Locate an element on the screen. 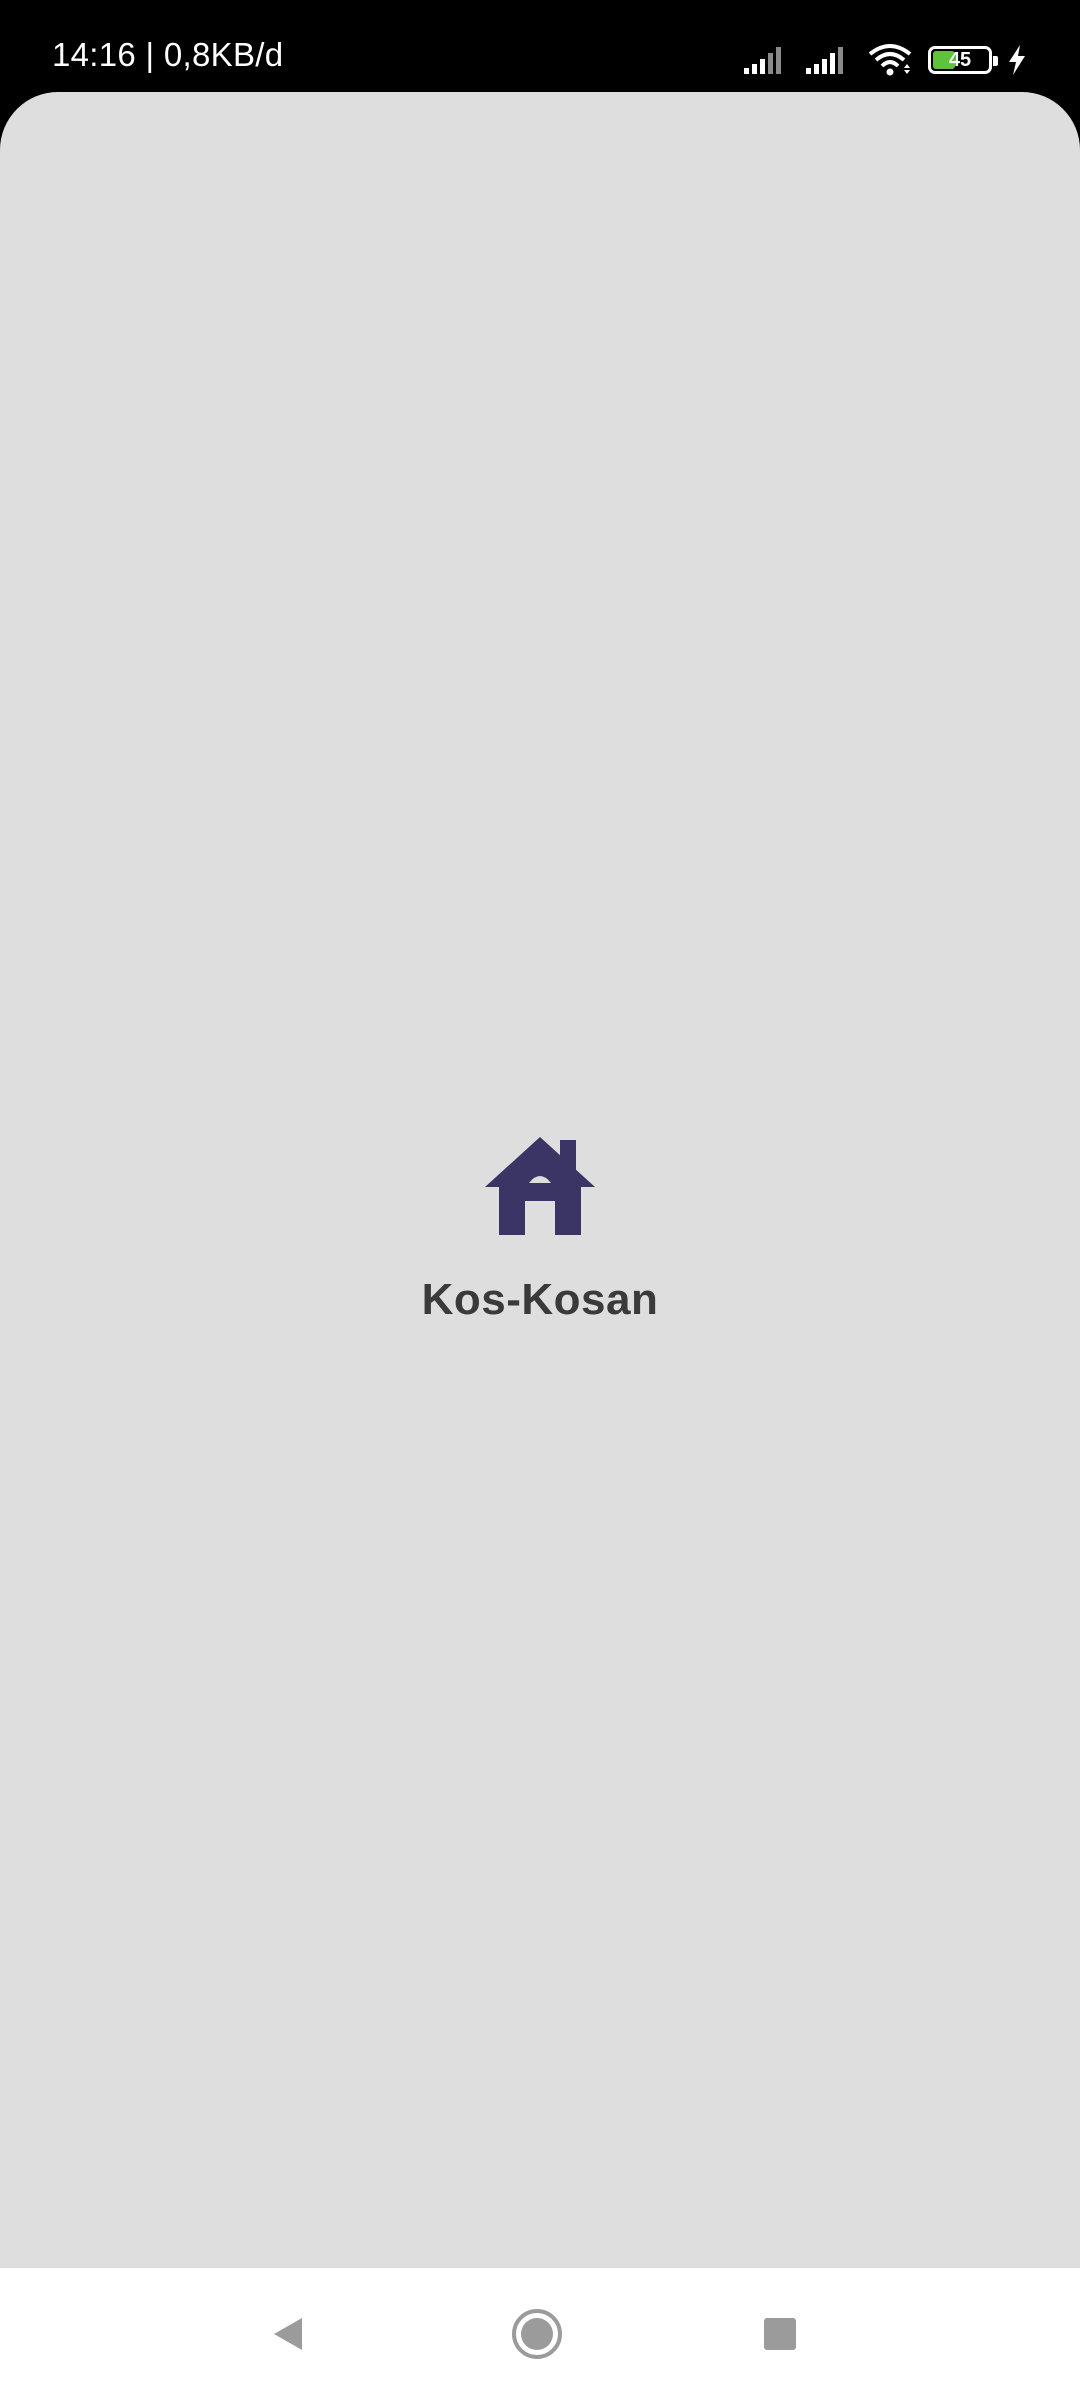  home-button is located at coordinates (537, 2334).